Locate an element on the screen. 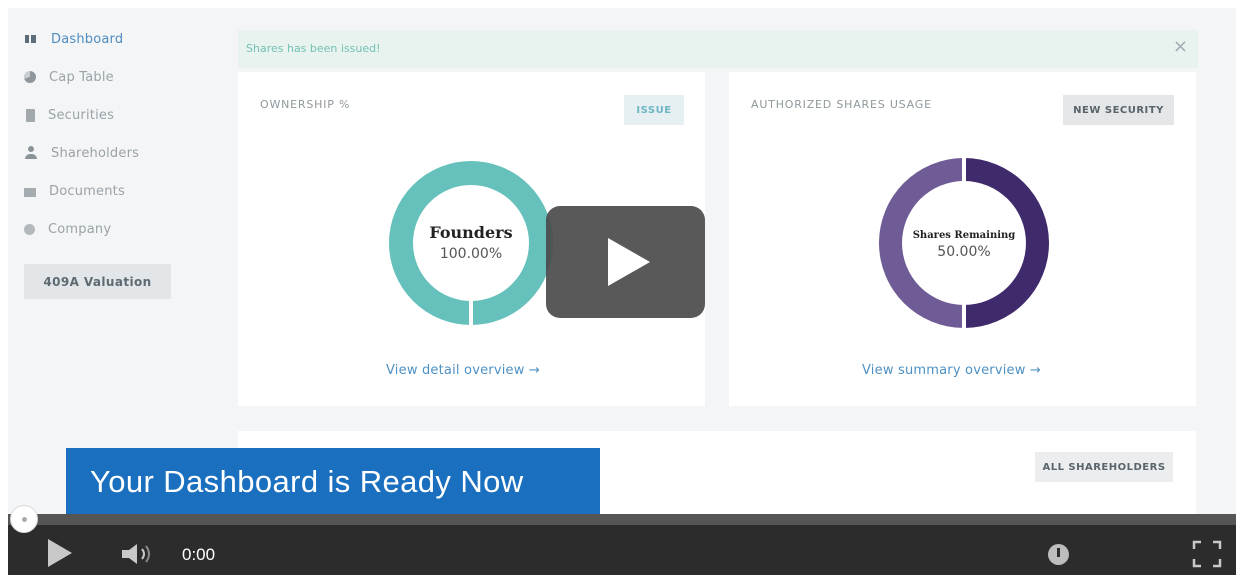  issue-button: ISSUE is located at coordinates (654, 110).